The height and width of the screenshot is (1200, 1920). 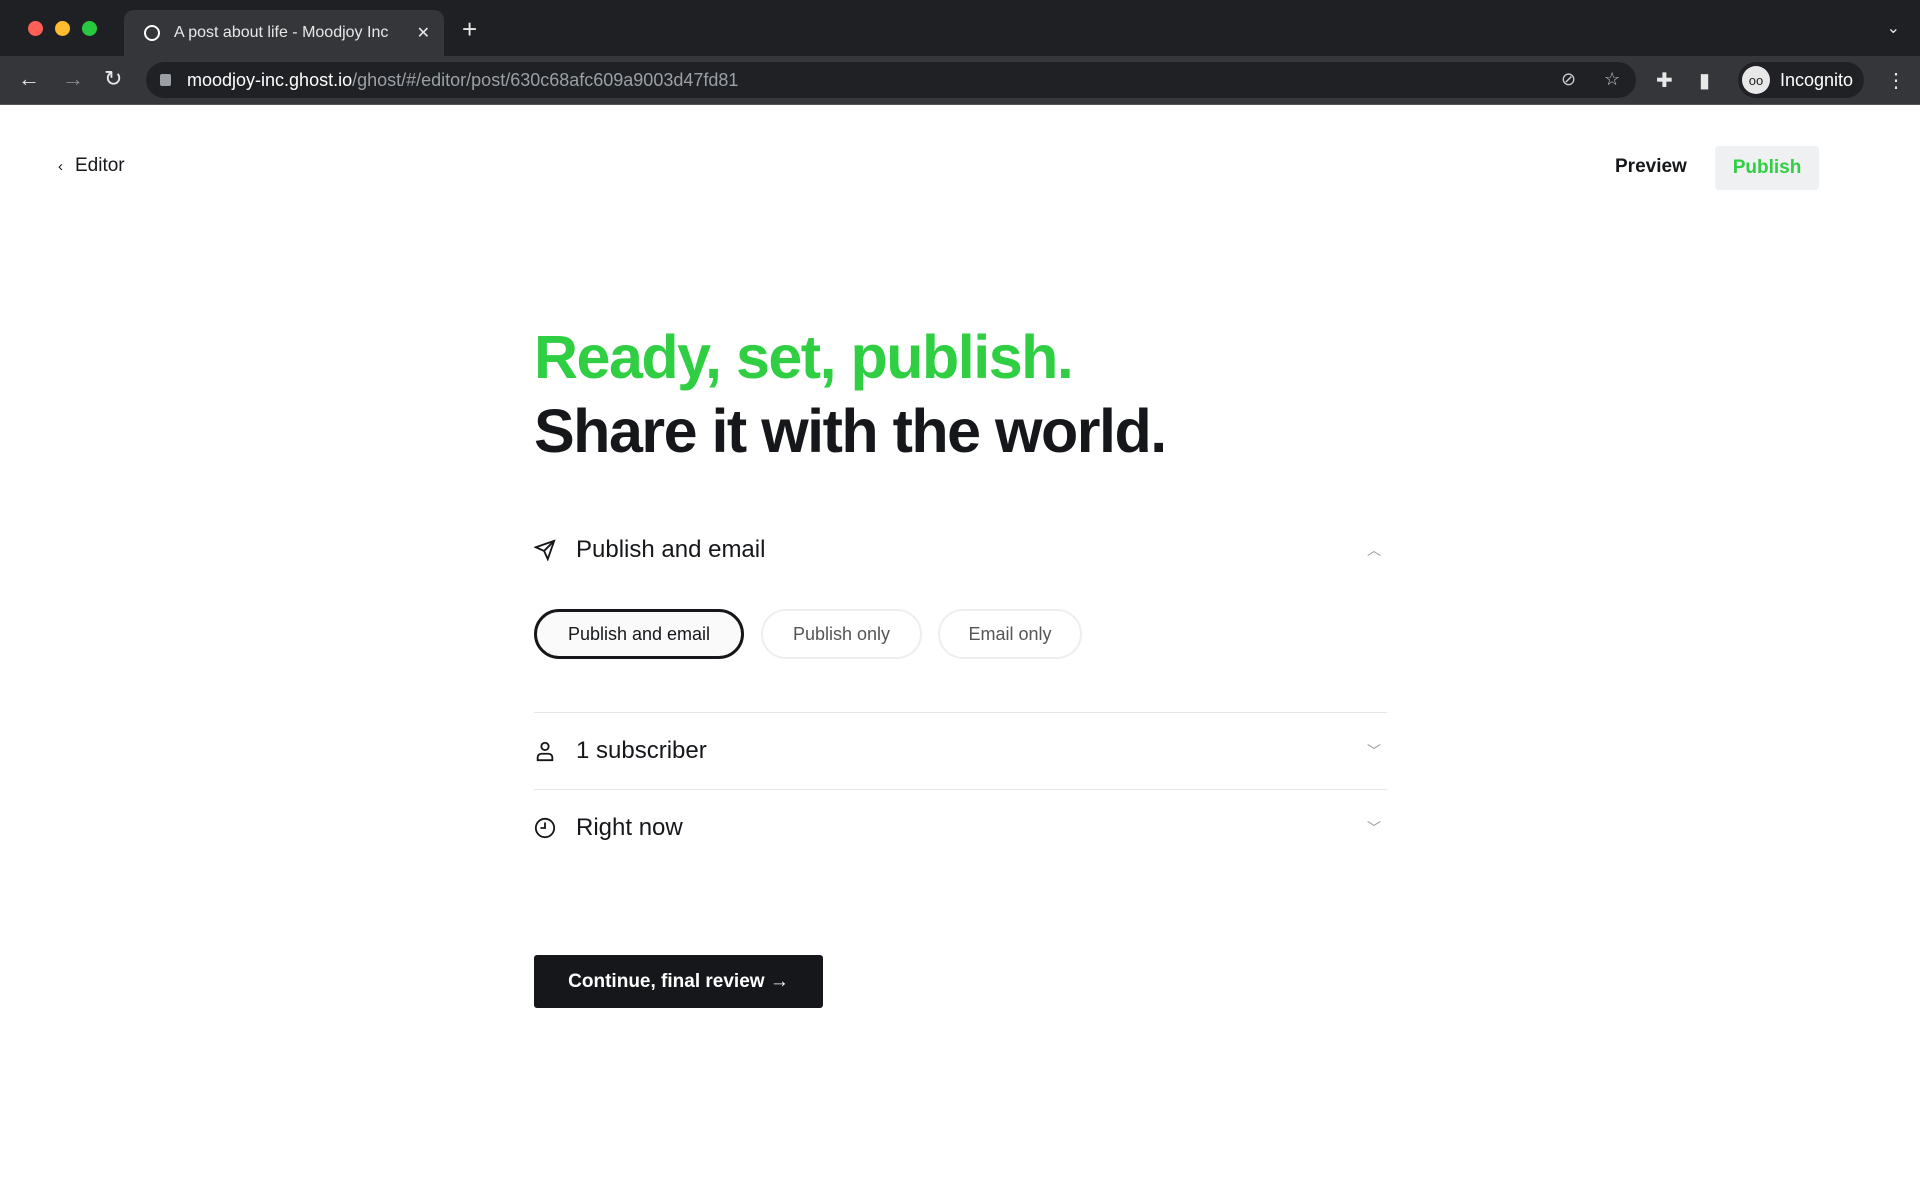 I want to click on schedule-label: Right now, so click(x=629, y=827).